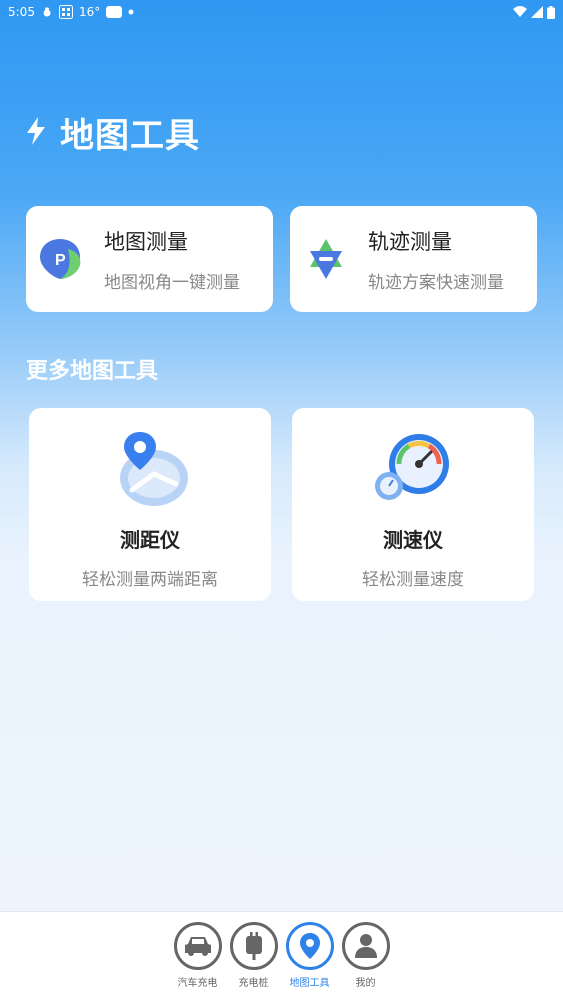 Image resolution: width=563 pixels, height=1001 pixels. What do you see at coordinates (47, 12) in the screenshot?
I see `bug-icon` at bounding box center [47, 12].